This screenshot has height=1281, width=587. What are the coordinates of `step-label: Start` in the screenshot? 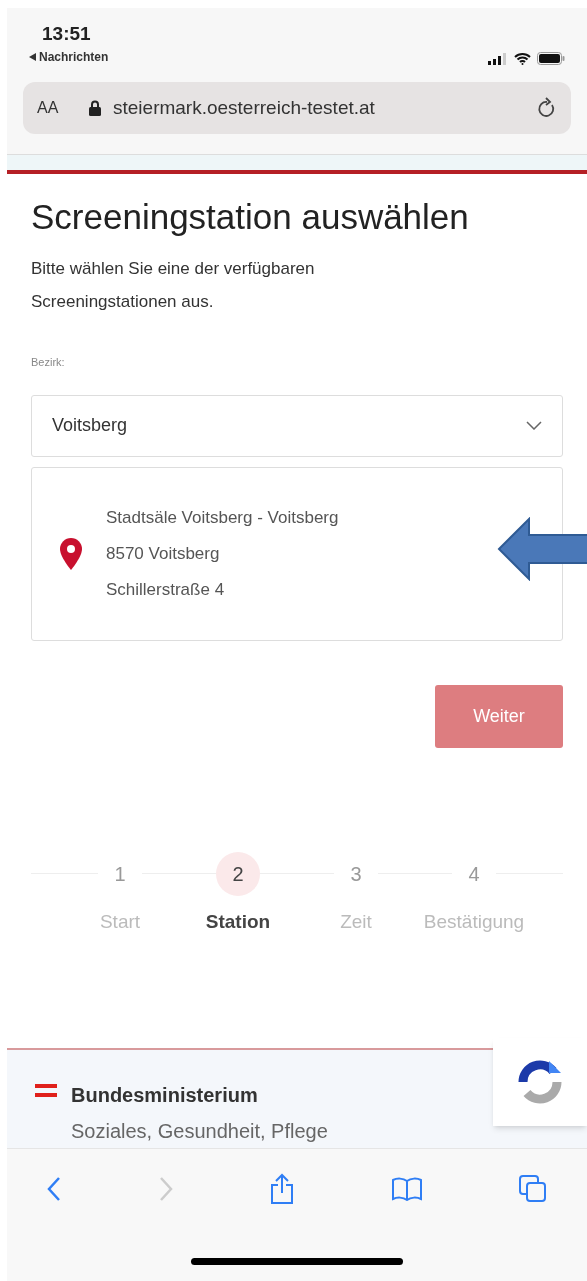 It's located at (120, 921).